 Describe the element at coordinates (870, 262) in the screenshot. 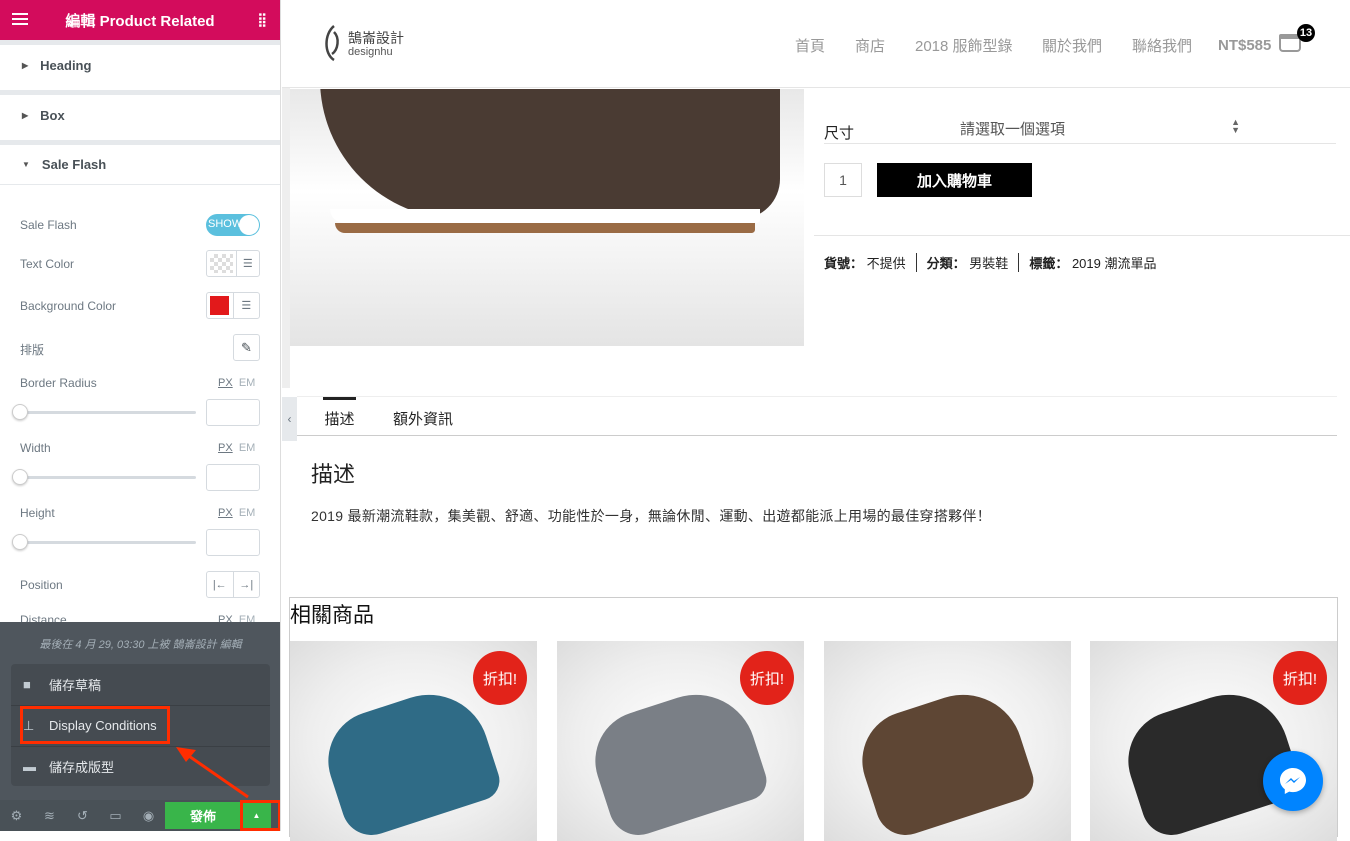

I see `meta-sku: 貨號： 不提供` at that location.